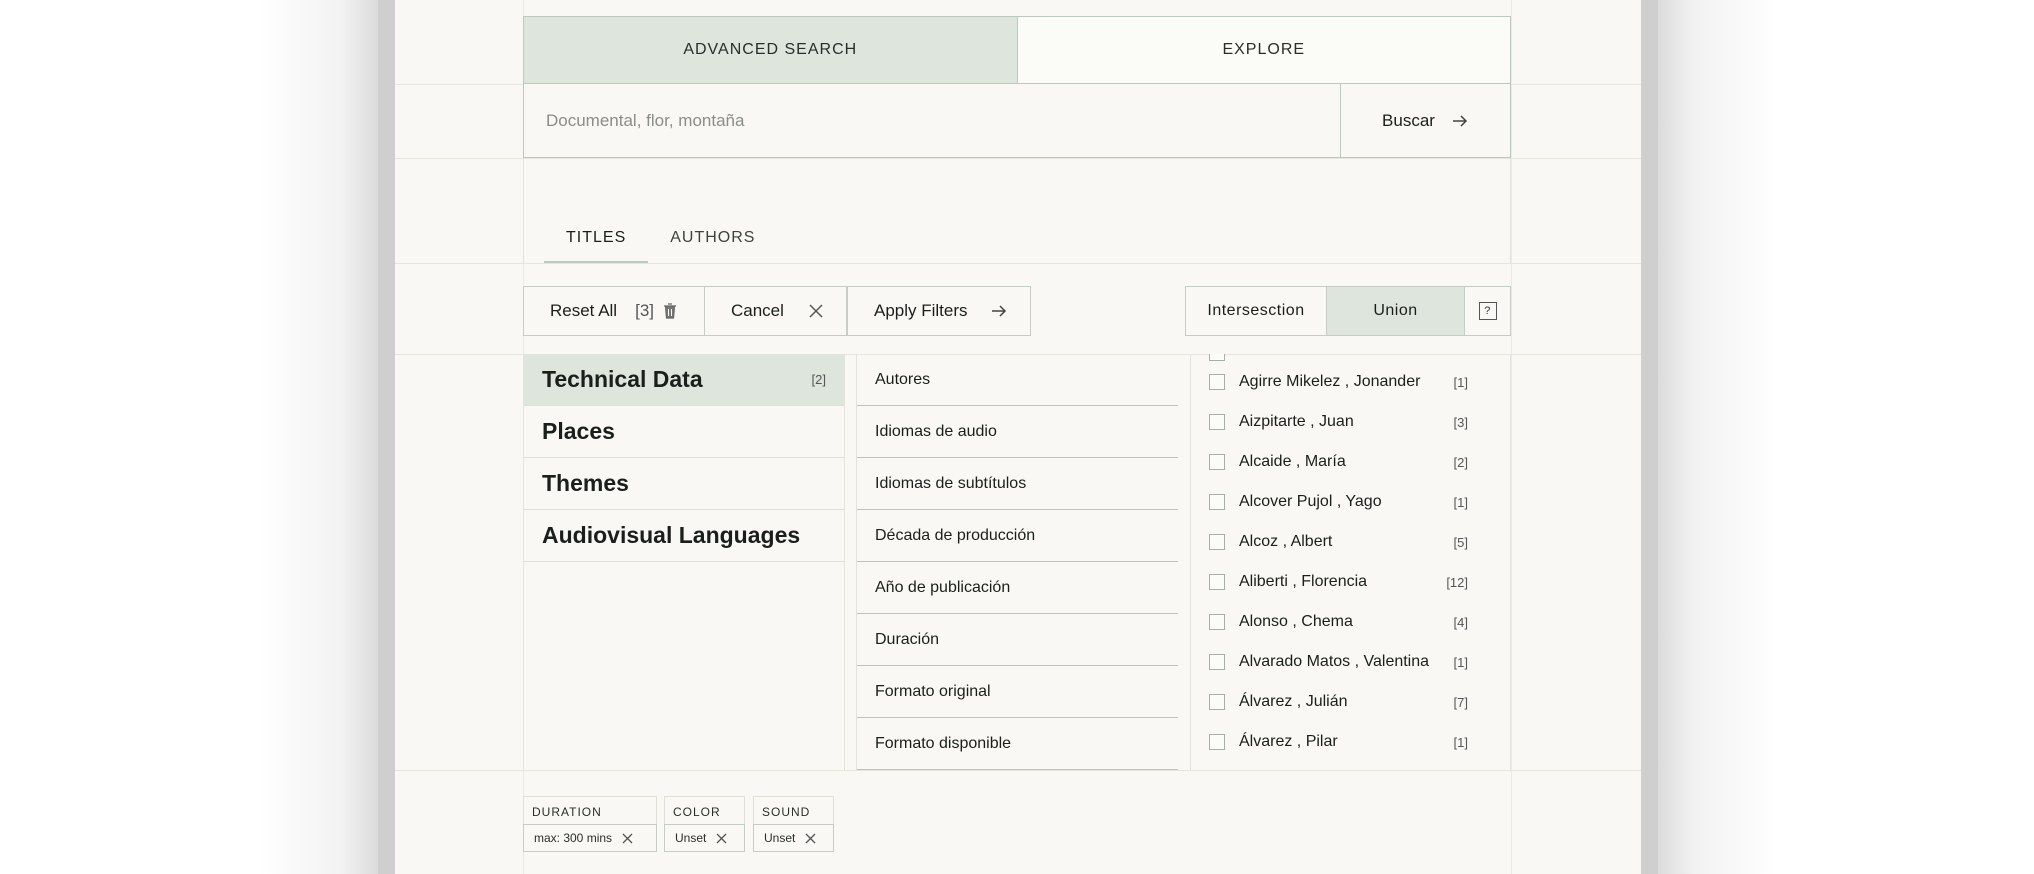 The height and width of the screenshot is (874, 2034). I want to click on option-label: Aliberti , Florencia, so click(1303, 581).